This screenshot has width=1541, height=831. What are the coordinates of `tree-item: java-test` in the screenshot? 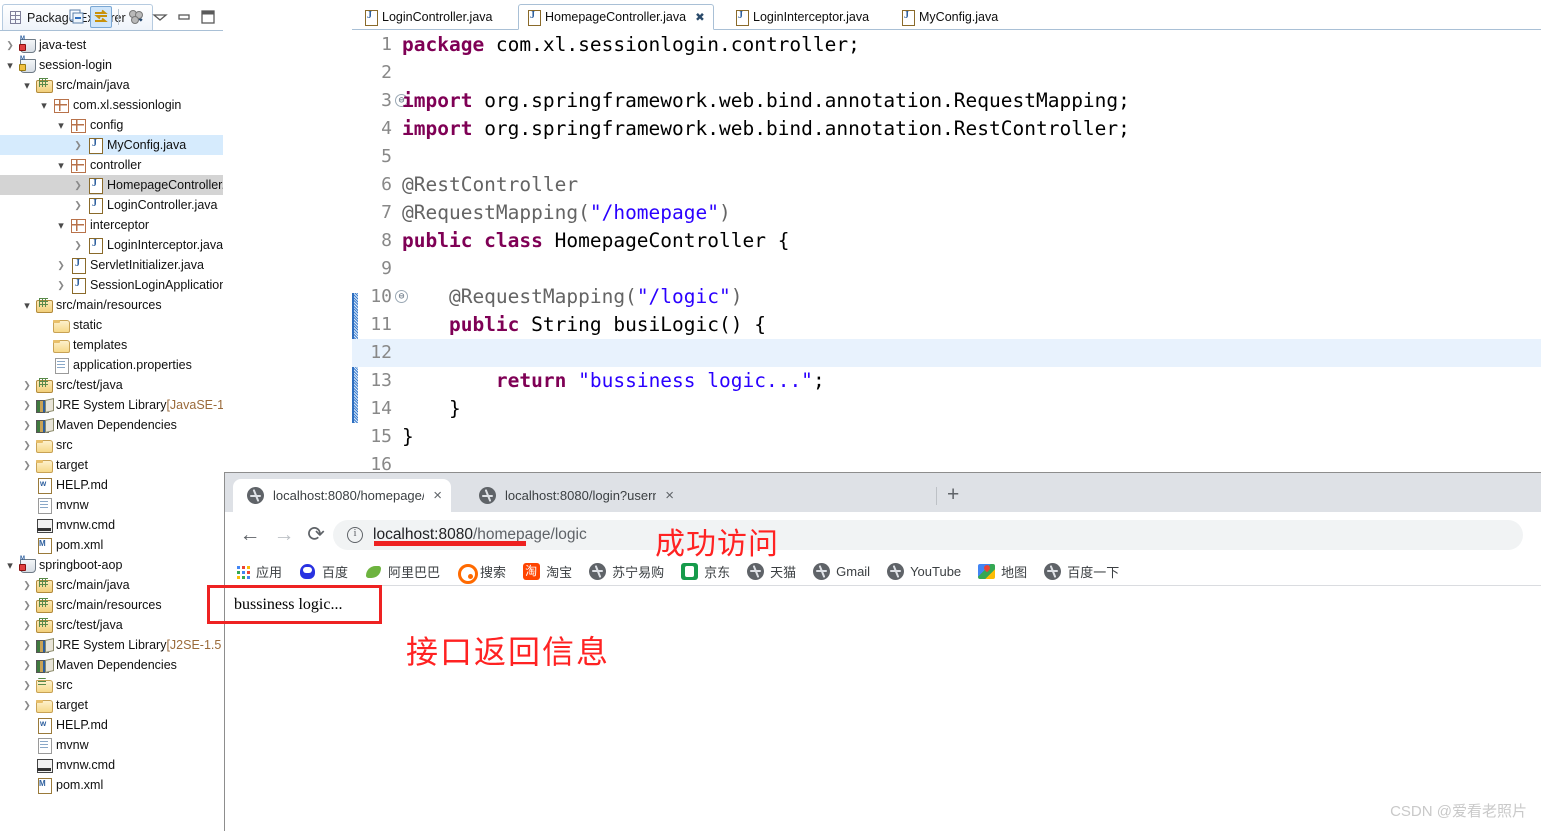 It's located at (111, 45).